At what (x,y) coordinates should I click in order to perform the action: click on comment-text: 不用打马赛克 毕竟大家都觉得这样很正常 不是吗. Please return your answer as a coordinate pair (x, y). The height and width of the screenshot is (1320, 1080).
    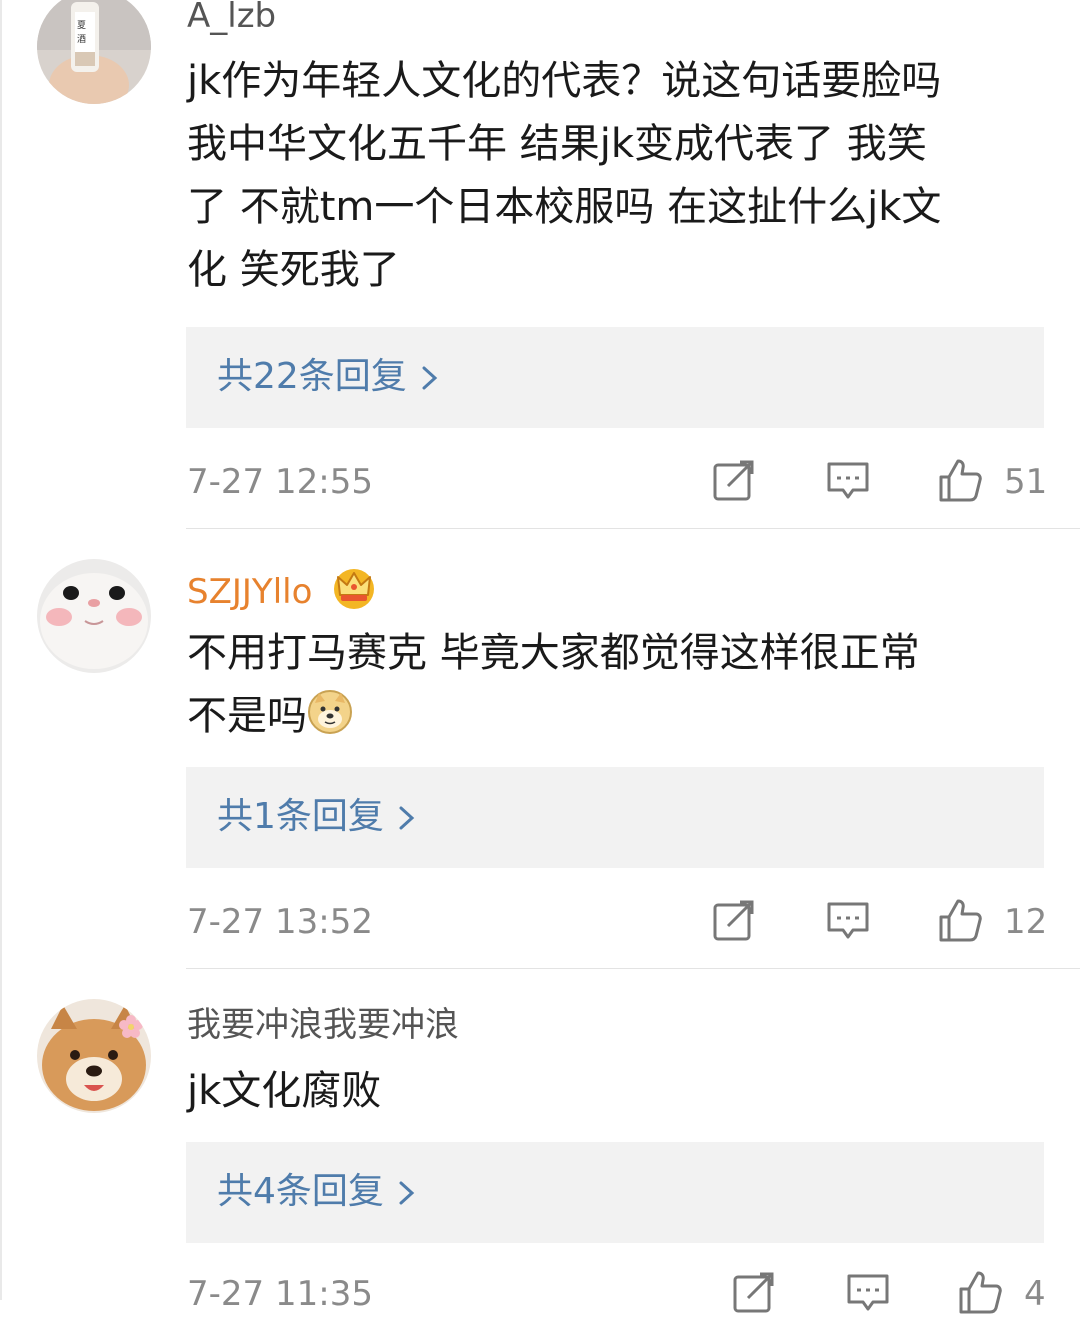
    Looking at the image, I should click on (617, 685).